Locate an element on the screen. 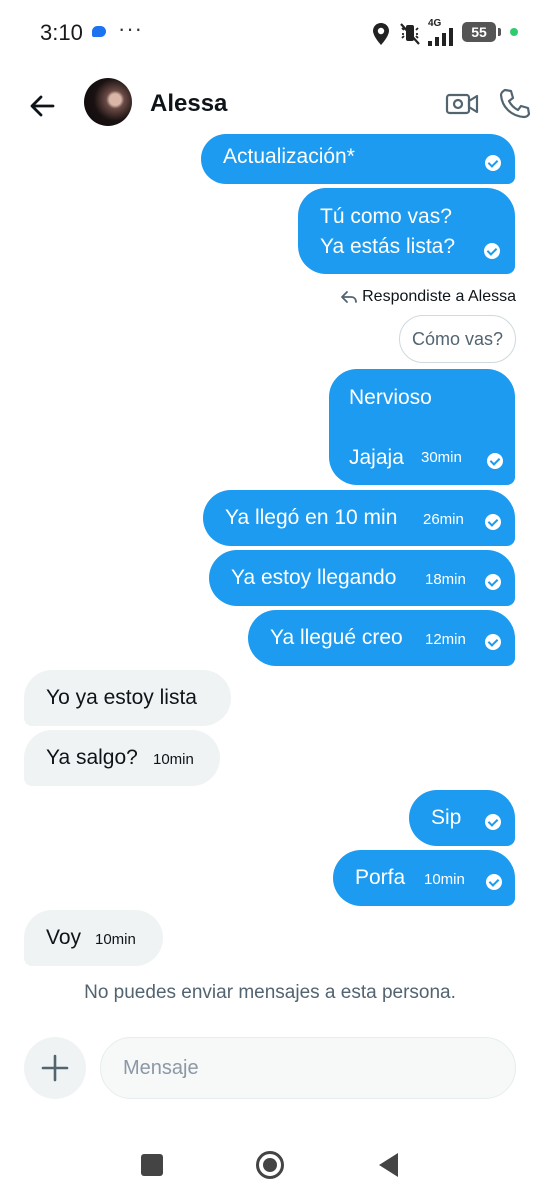  home-button is located at coordinates (270, 1165).